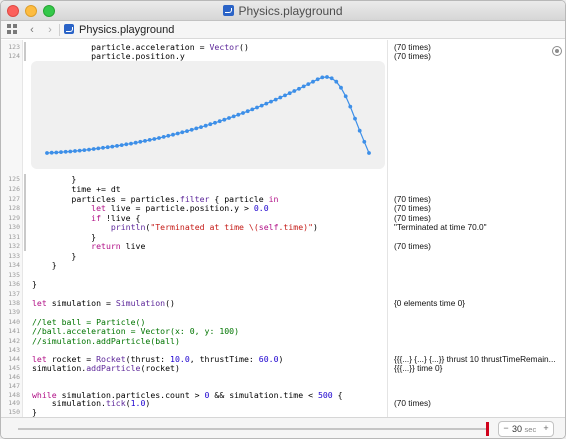 The image size is (566, 439). What do you see at coordinates (50, 30) in the screenshot?
I see `forward-chevron-icon: ›` at bounding box center [50, 30].